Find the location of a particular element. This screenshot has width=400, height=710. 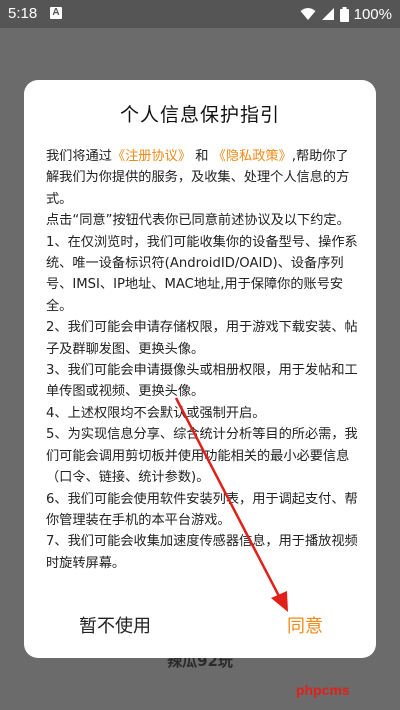

battery-icon is located at coordinates (344, 14).